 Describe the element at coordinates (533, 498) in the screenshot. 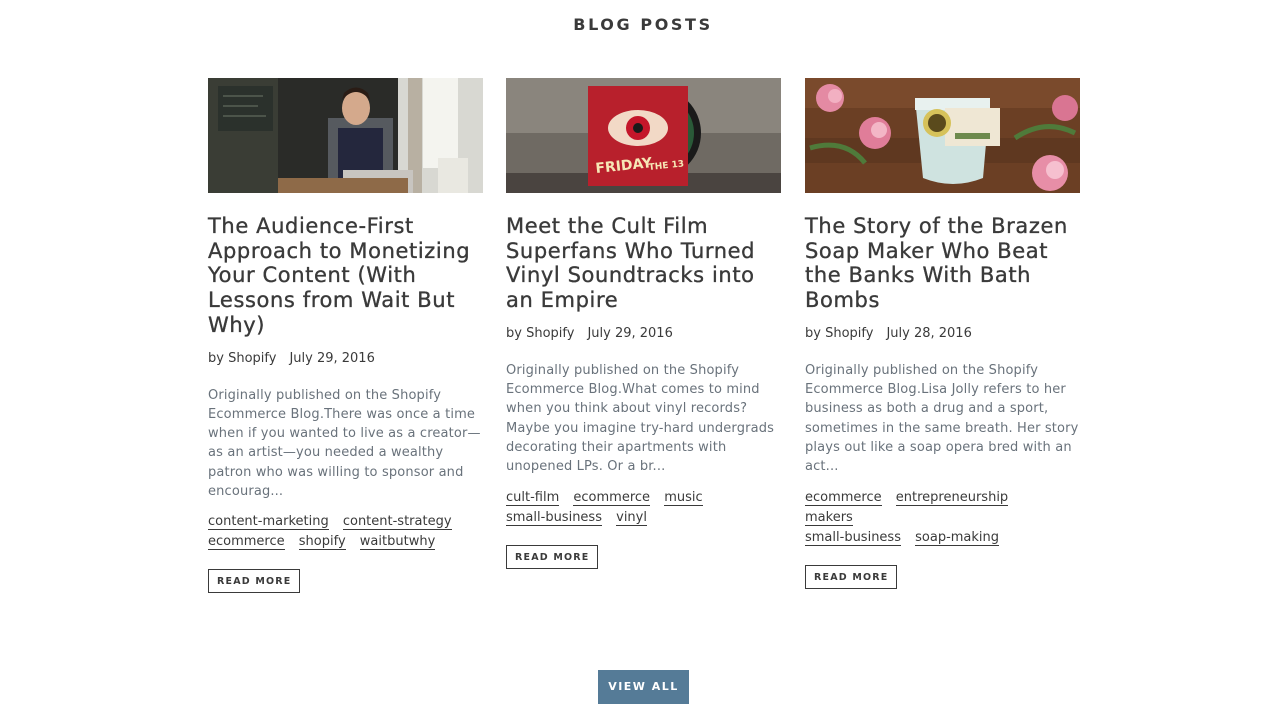

I see `tag-link: cult-film` at that location.